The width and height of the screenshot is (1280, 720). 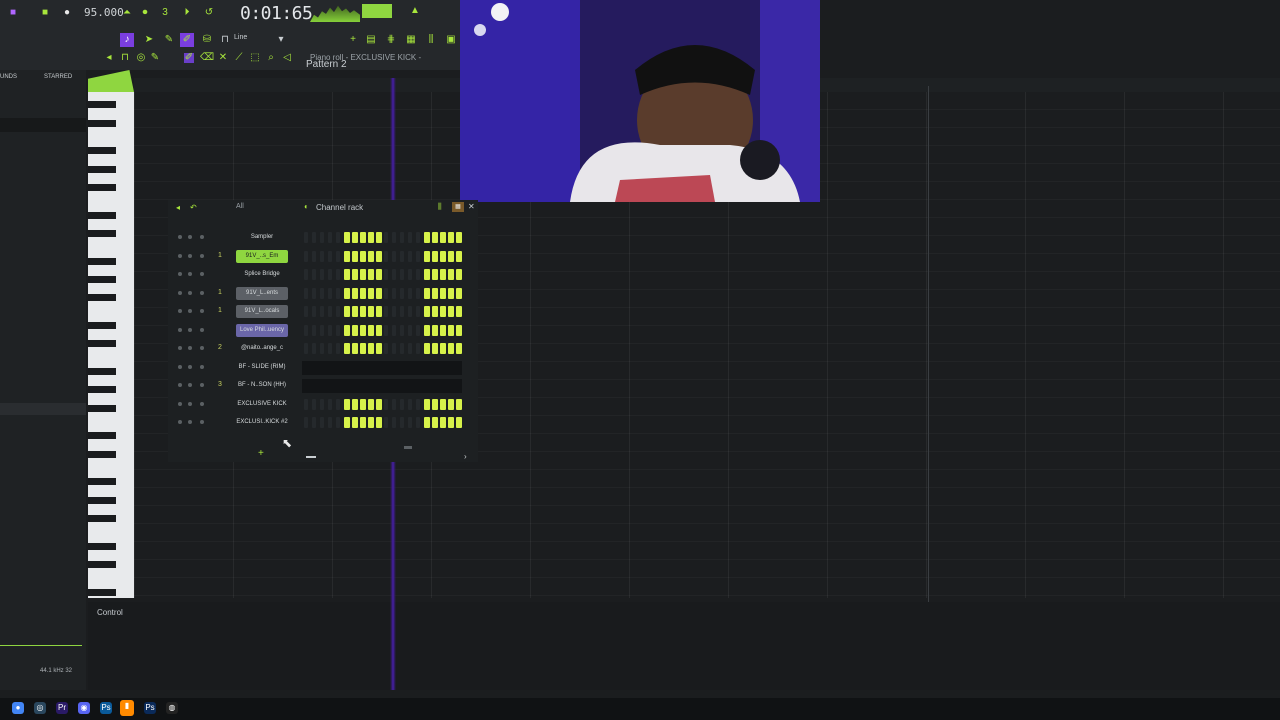 I want to click on channel-name-button: Love Phil..uency, so click(x=262, y=330).